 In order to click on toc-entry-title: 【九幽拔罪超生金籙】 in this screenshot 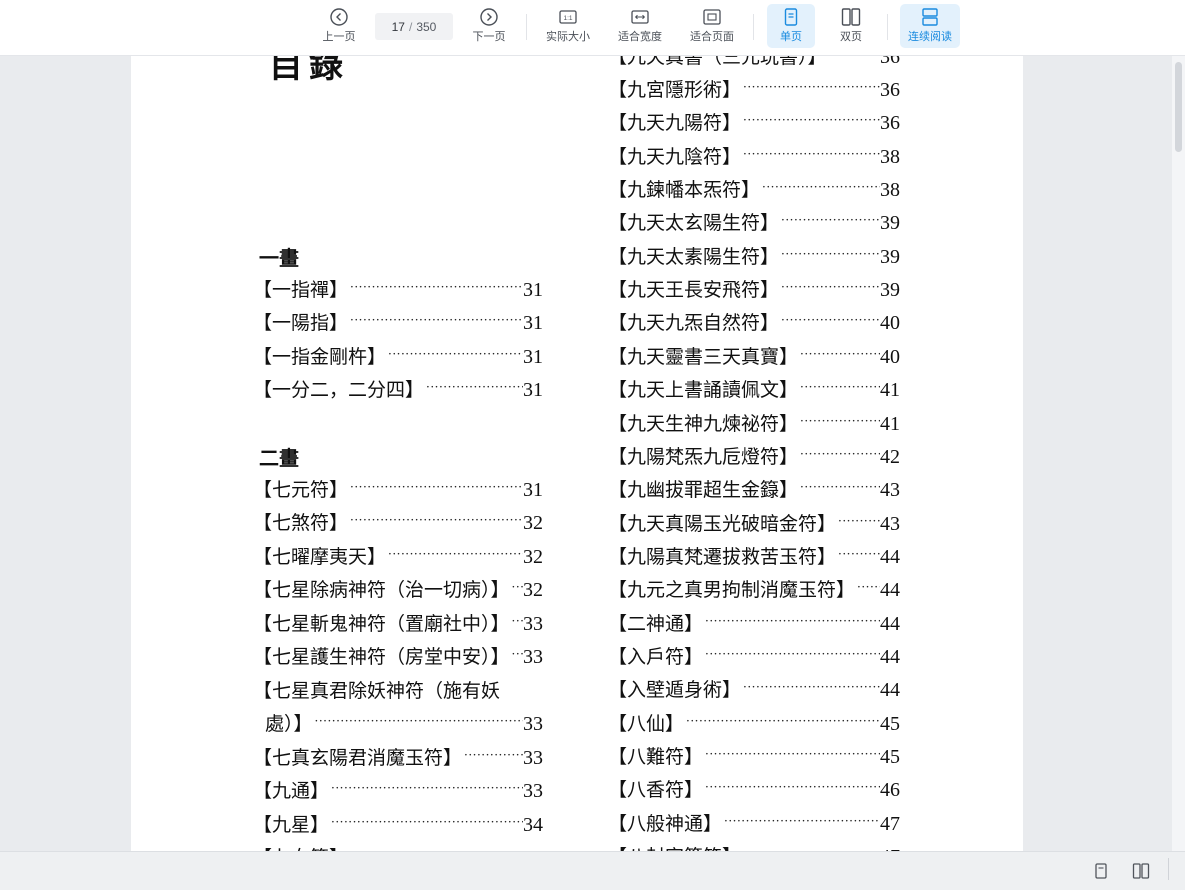, I will do `click(703, 490)`.